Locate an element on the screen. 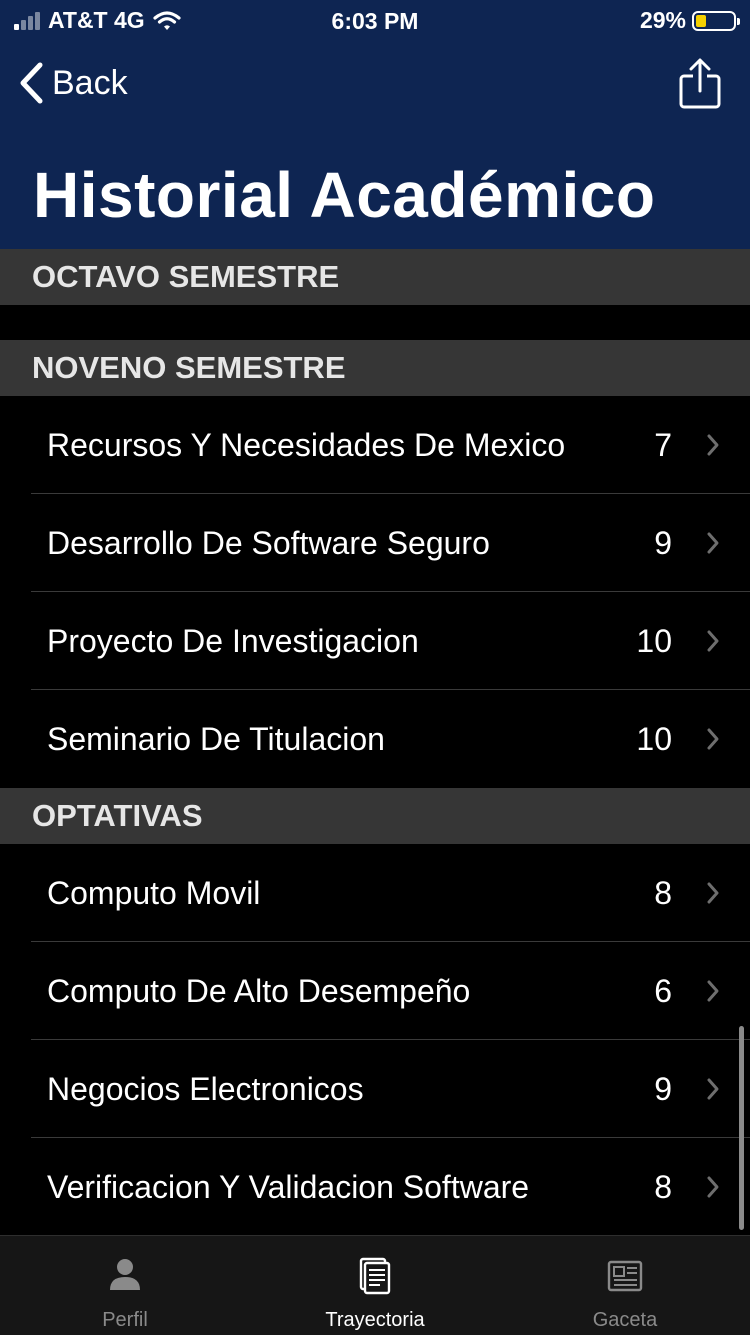 The height and width of the screenshot is (1335, 750). status-time: 6:03 PM is located at coordinates (375, 21).